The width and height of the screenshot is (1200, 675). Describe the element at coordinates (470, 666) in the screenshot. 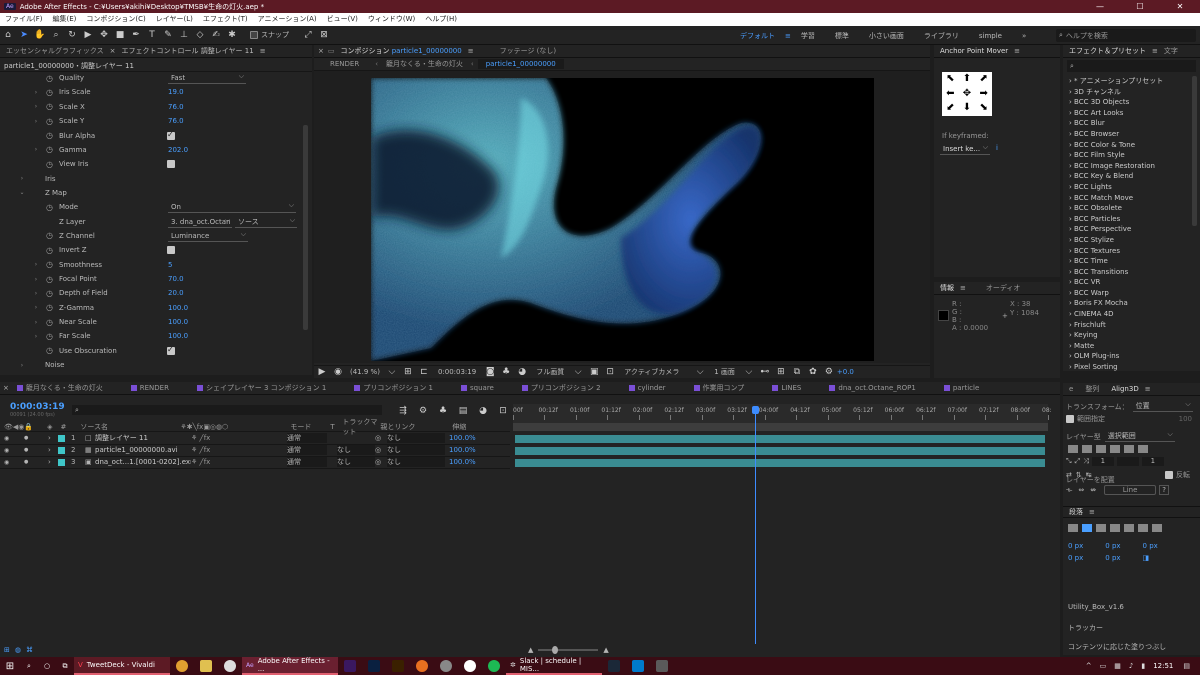

I see `music-icon` at that location.